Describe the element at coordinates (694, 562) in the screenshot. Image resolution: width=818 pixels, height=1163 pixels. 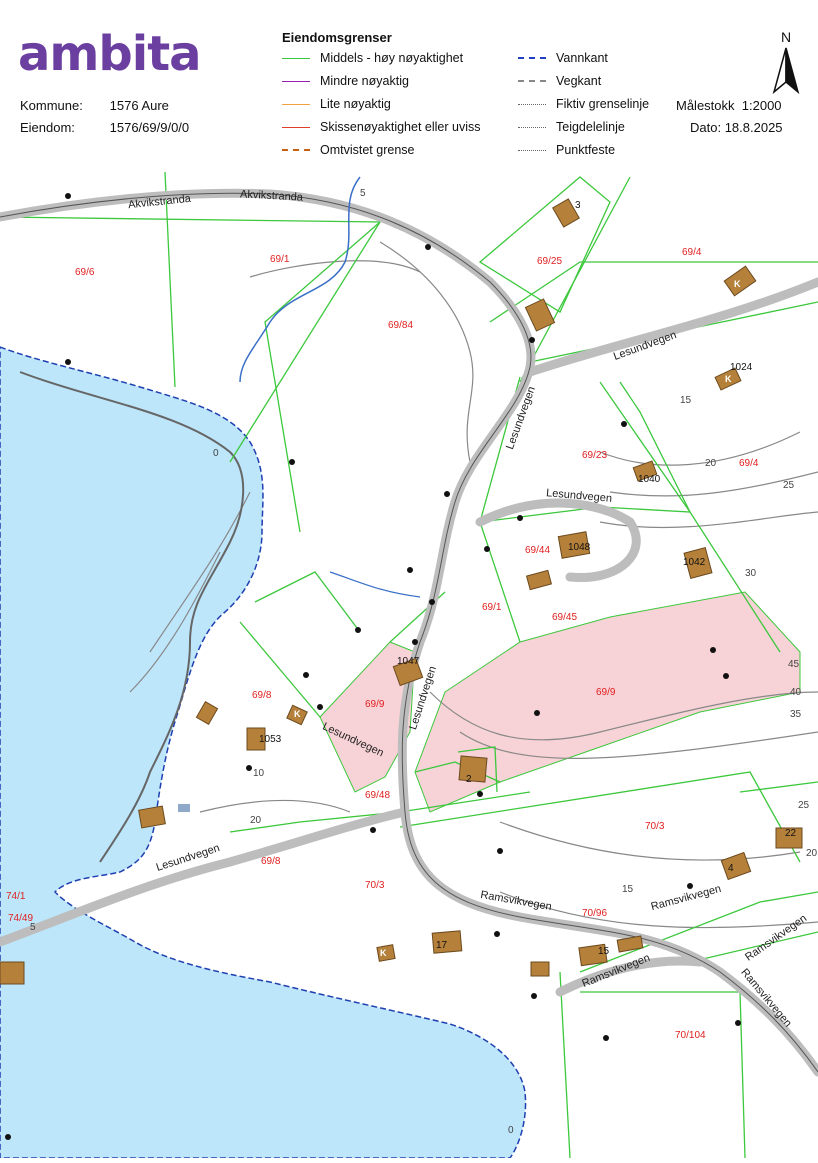
I see `house-number: 1042` at that location.